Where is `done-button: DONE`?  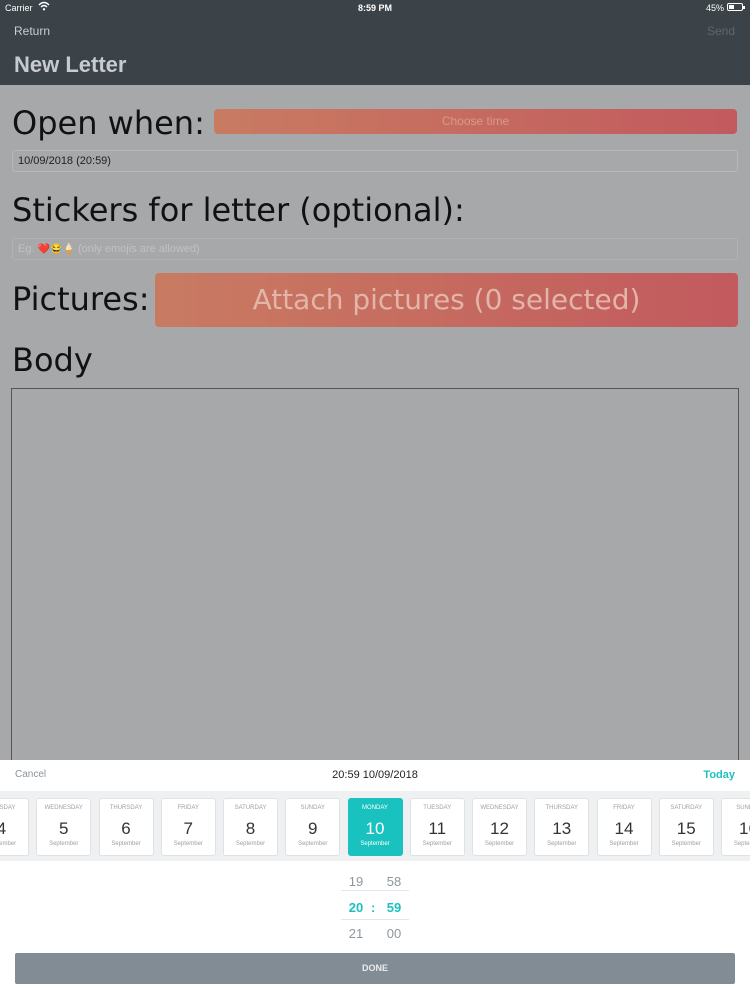 done-button: DONE is located at coordinates (375, 968).